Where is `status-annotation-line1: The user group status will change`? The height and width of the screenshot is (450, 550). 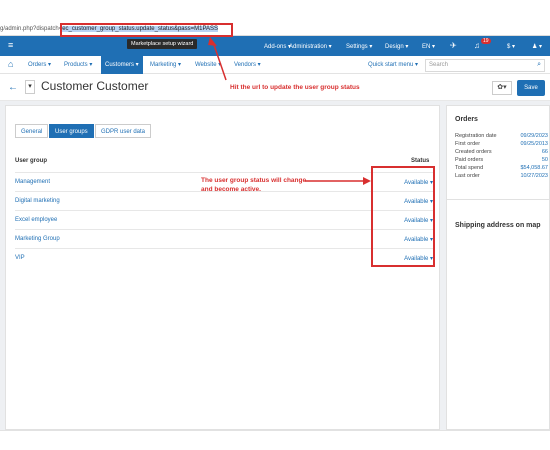 status-annotation-line1: The user group status will change is located at coordinates (254, 180).